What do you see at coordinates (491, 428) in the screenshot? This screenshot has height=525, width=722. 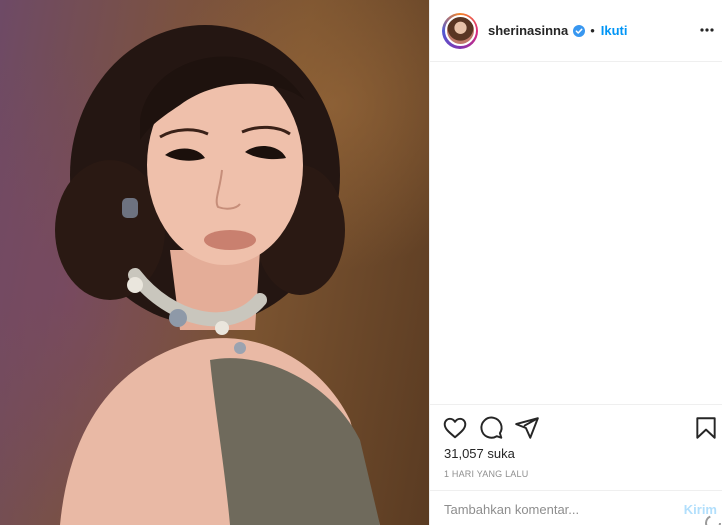 I see `comment-icon` at bounding box center [491, 428].